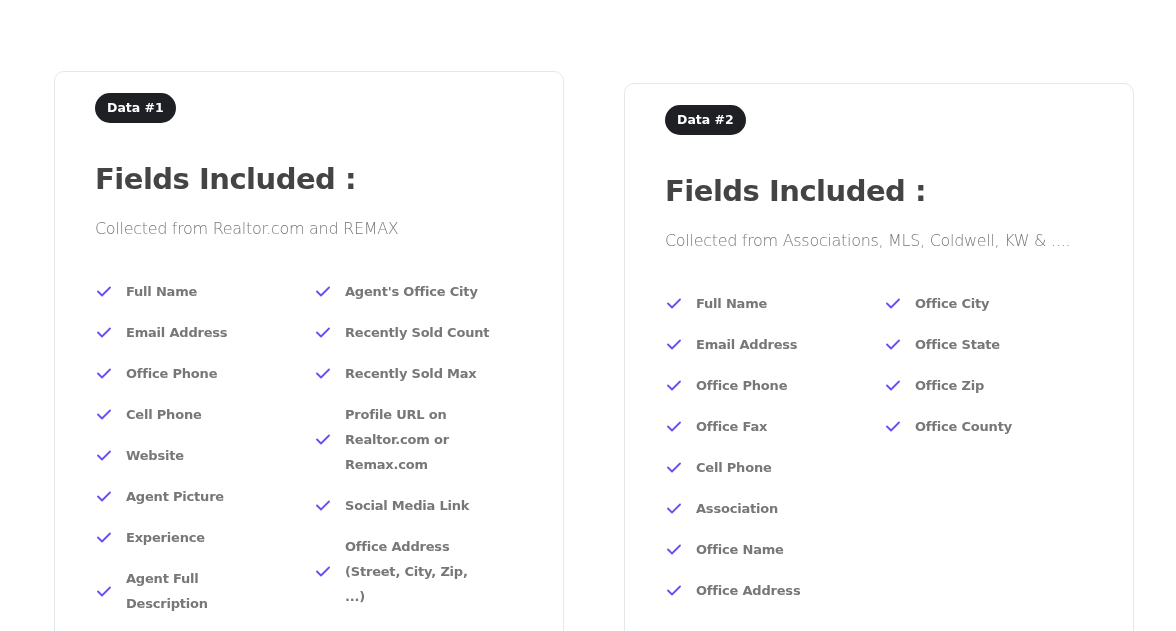 The height and width of the screenshot is (631, 1176). I want to click on field-label: Office County, so click(963, 427).